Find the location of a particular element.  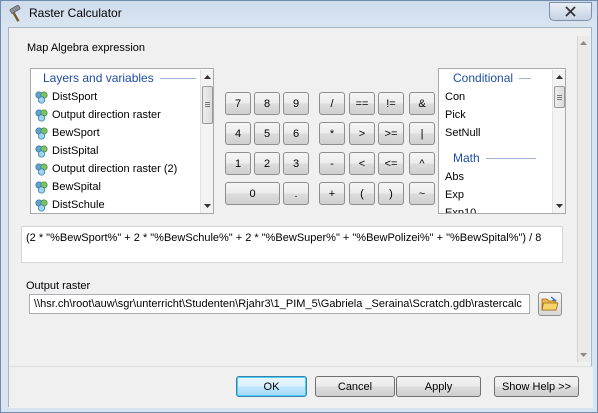

keypad-button: <= is located at coordinates (391, 163).